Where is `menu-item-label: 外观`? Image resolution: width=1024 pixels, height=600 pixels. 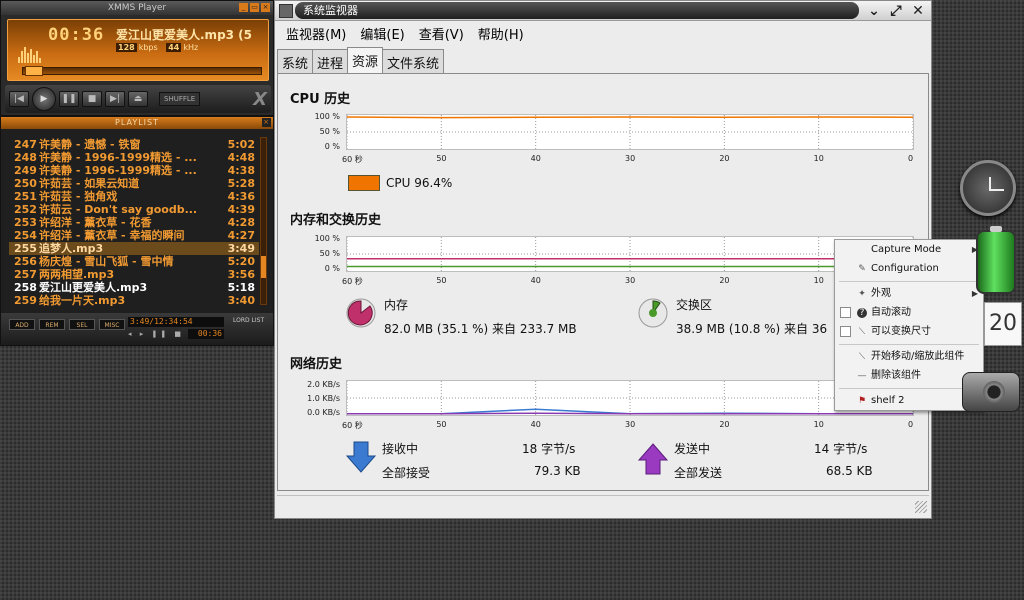 menu-item-label: 外观 is located at coordinates (881, 293).